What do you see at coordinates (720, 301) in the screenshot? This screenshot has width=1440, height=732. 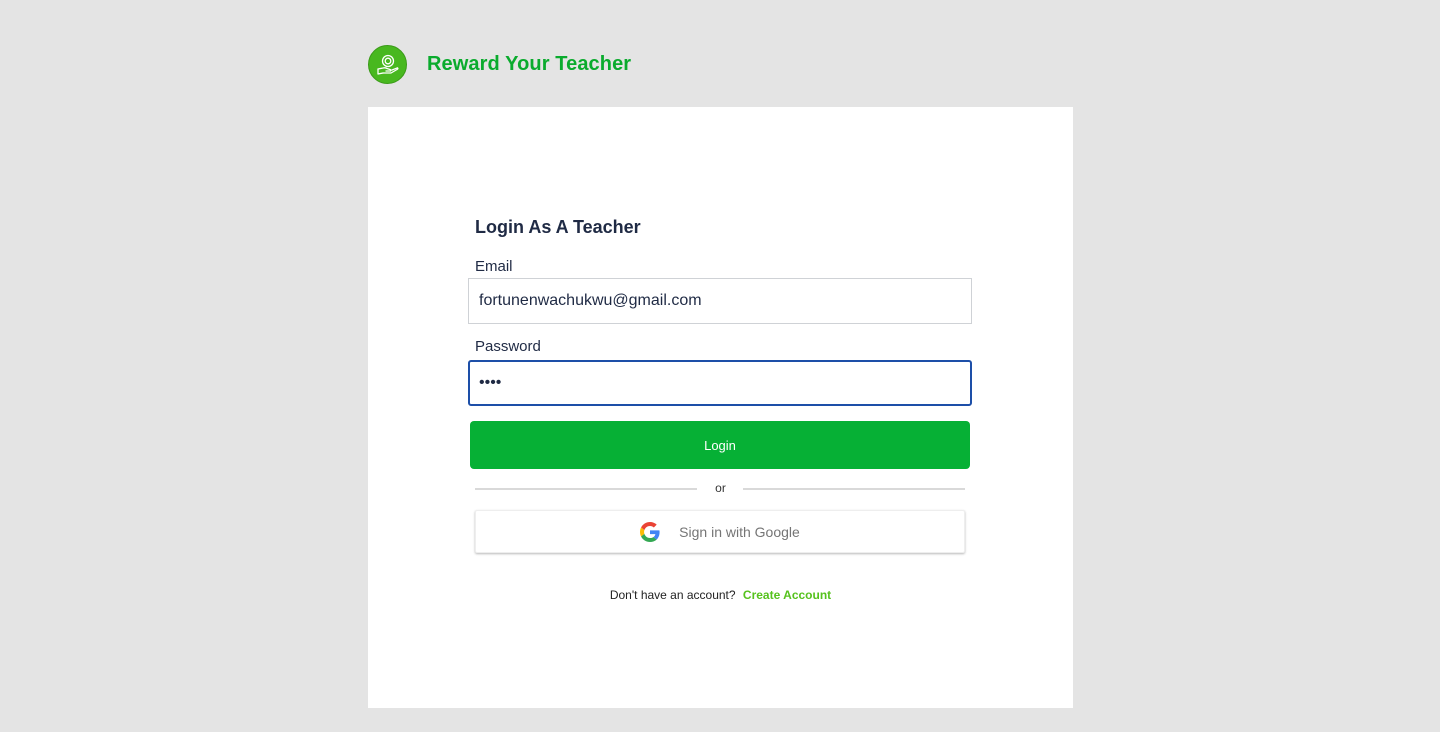 I see `email-field` at bounding box center [720, 301].